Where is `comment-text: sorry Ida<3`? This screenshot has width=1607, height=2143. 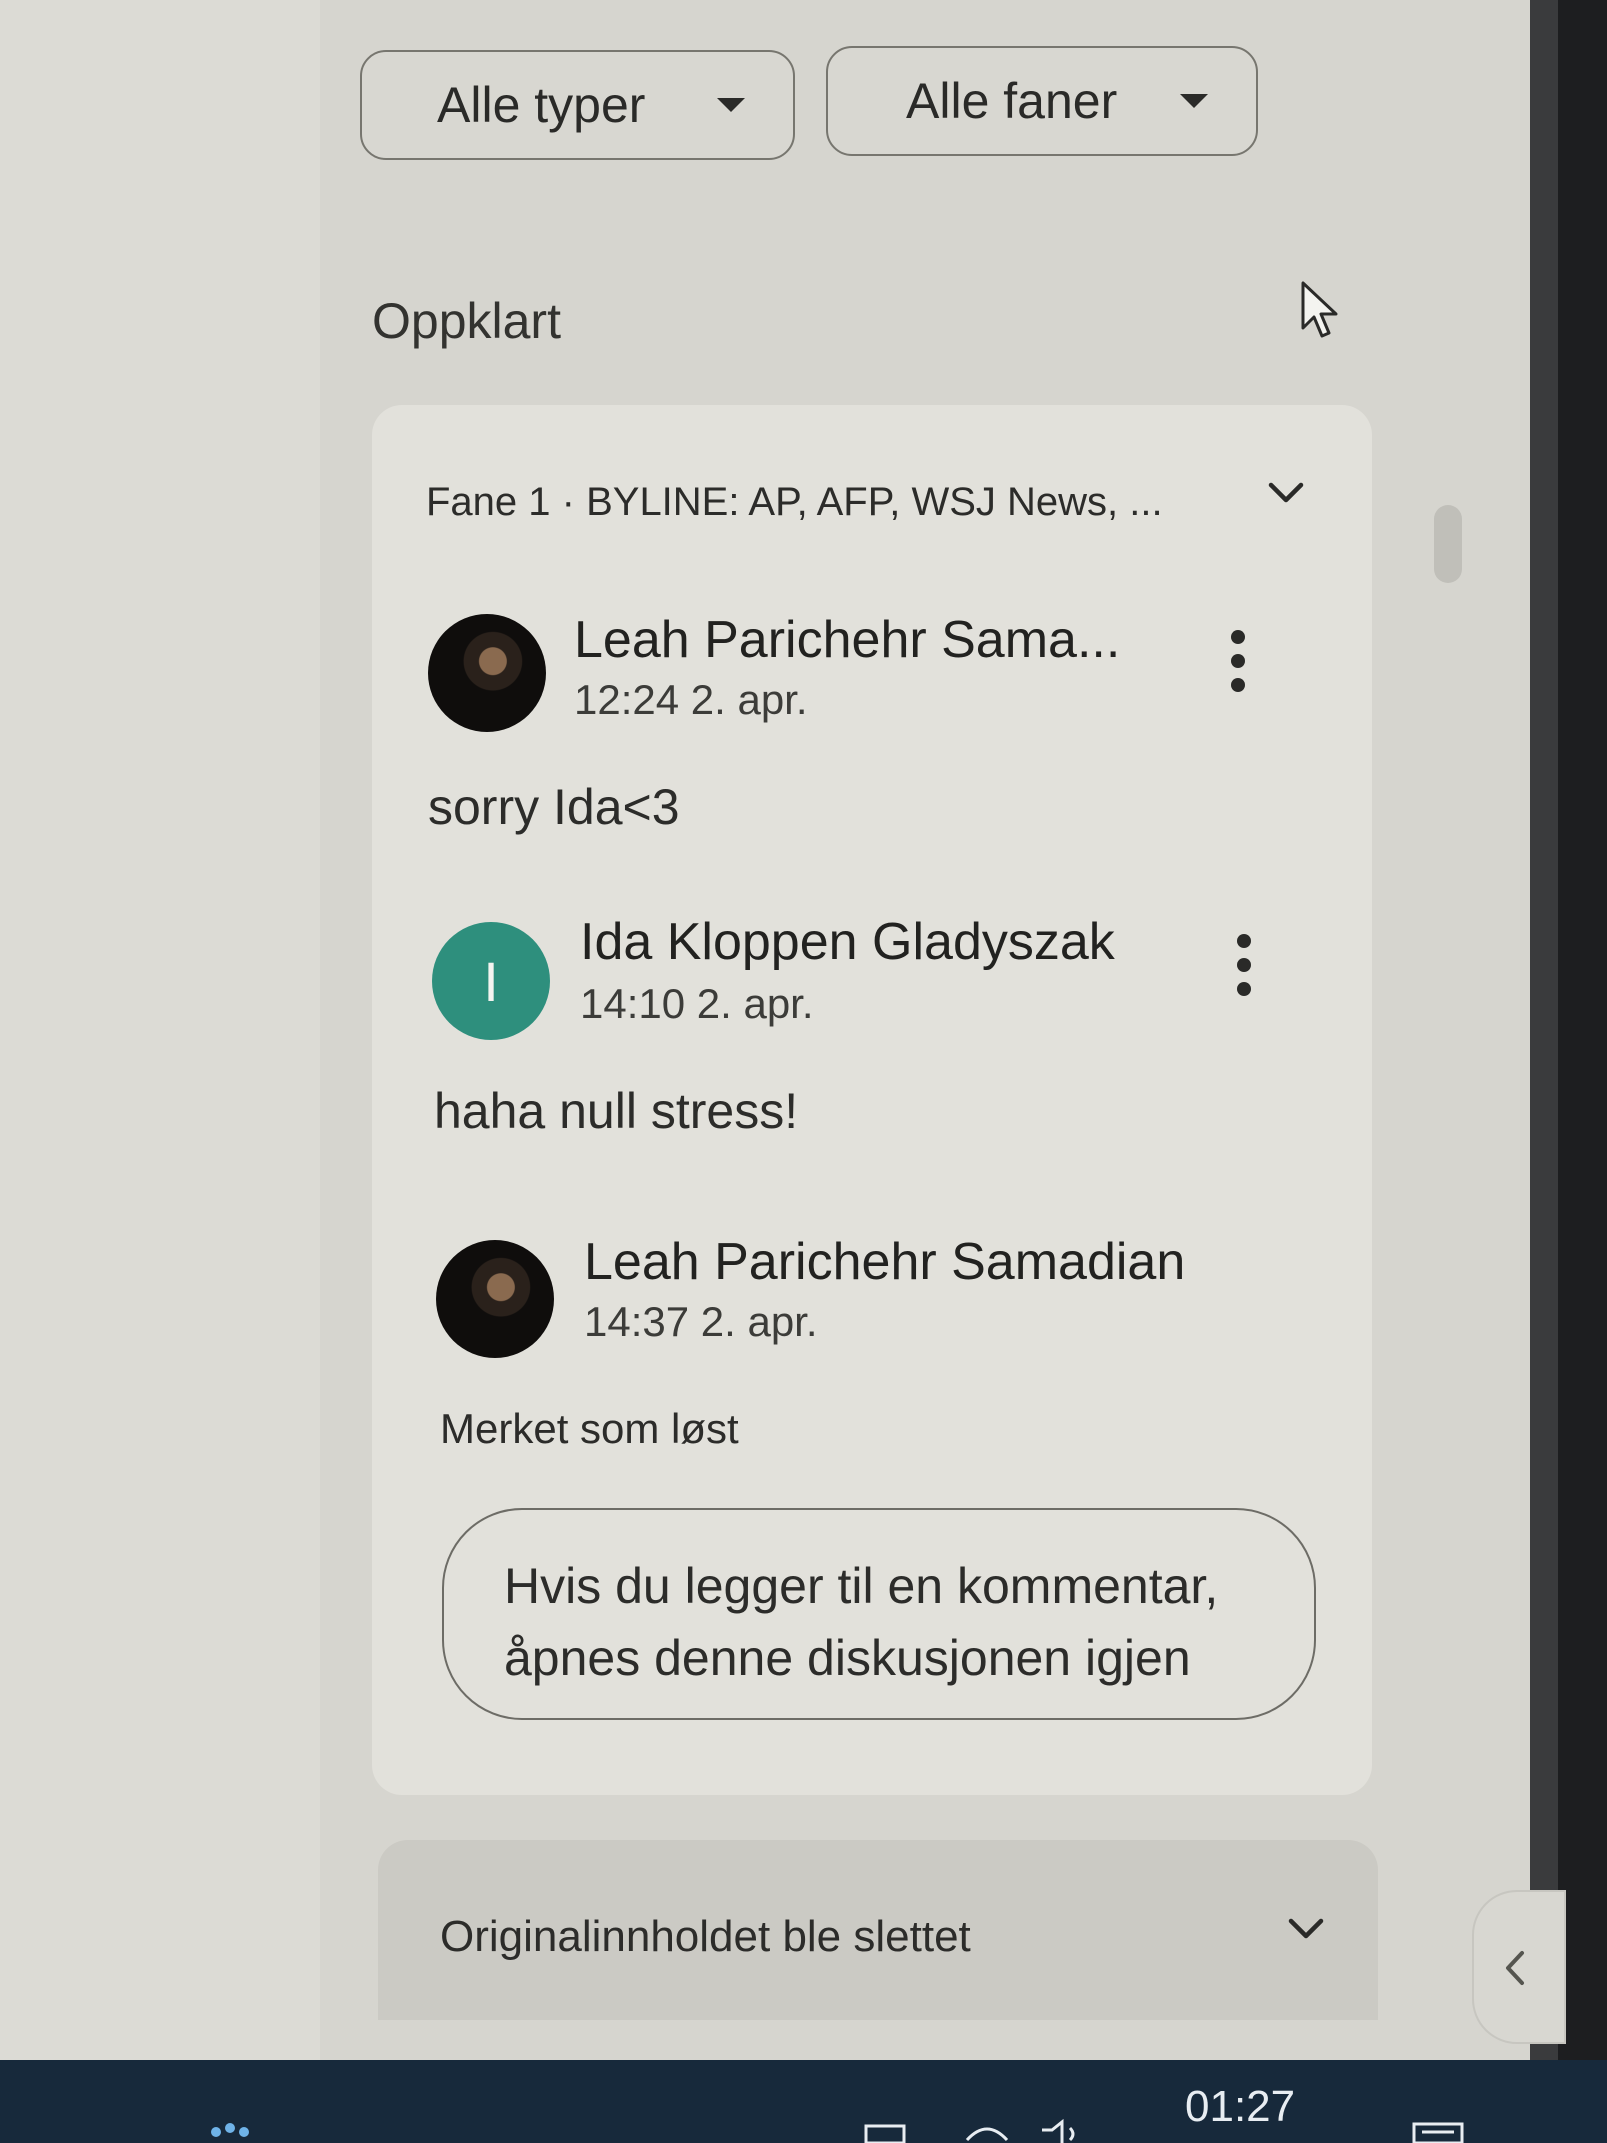 comment-text: sorry Ida<3 is located at coordinates (554, 807).